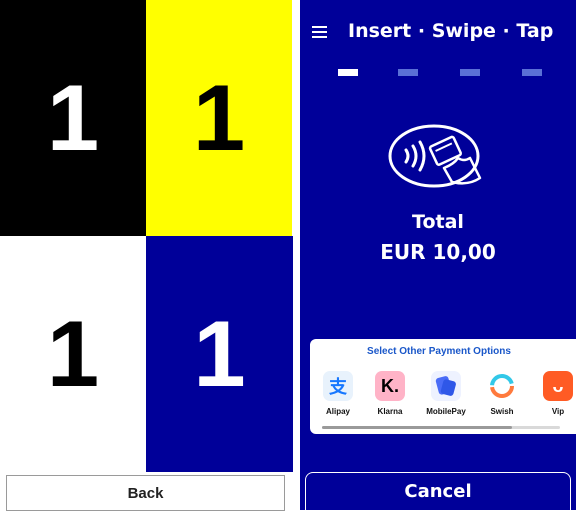  What do you see at coordinates (558, 386) in the screenshot?
I see `vipps-icon: ᴗ` at bounding box center [558, 386].